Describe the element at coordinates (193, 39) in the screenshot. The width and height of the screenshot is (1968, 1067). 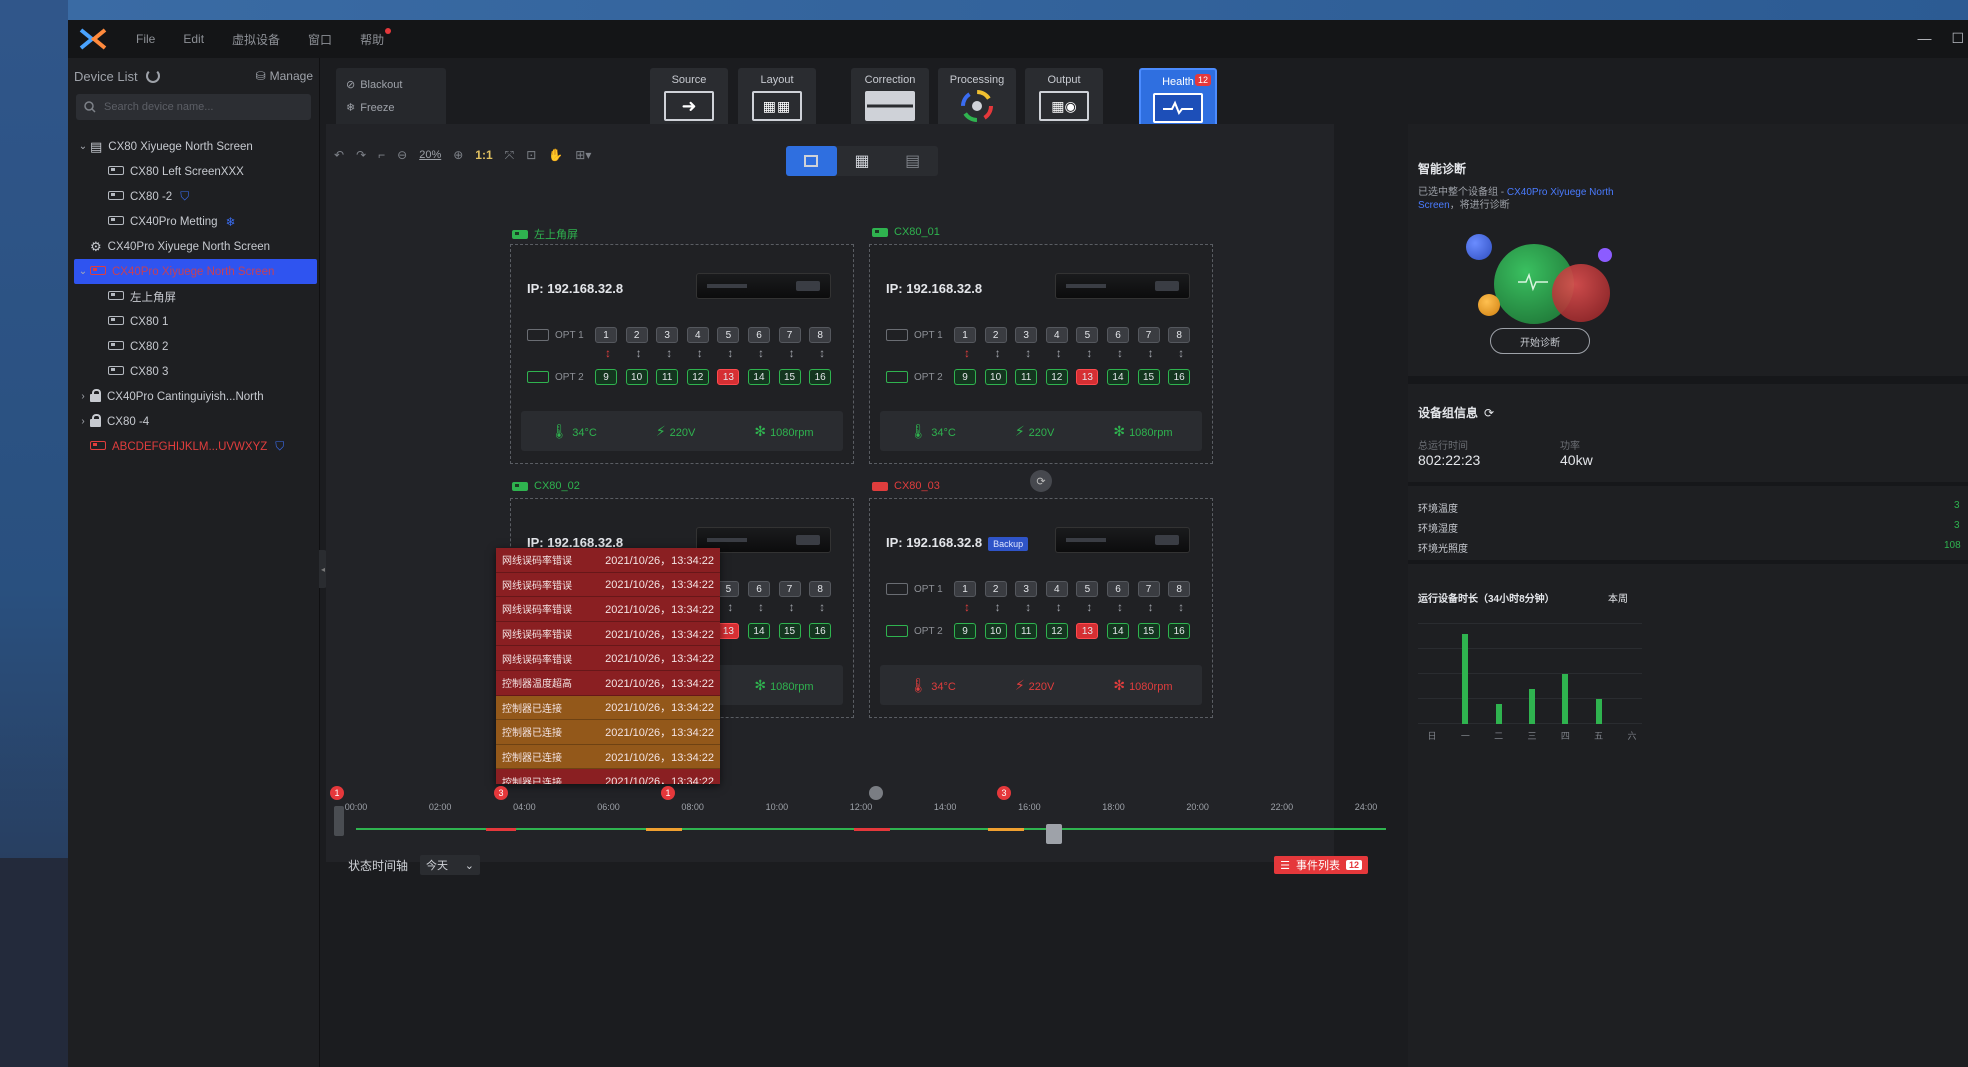
I see `menu-edit: Edit` at that location.